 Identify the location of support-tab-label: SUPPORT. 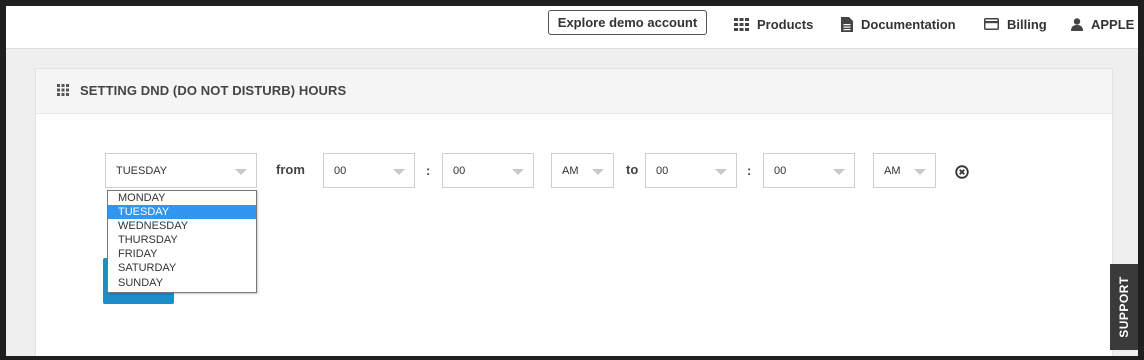
(1124, 307).